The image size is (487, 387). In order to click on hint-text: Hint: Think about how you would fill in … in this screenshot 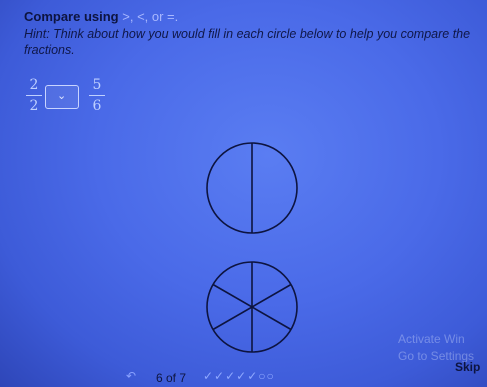, I will do `click(247, 42)`.